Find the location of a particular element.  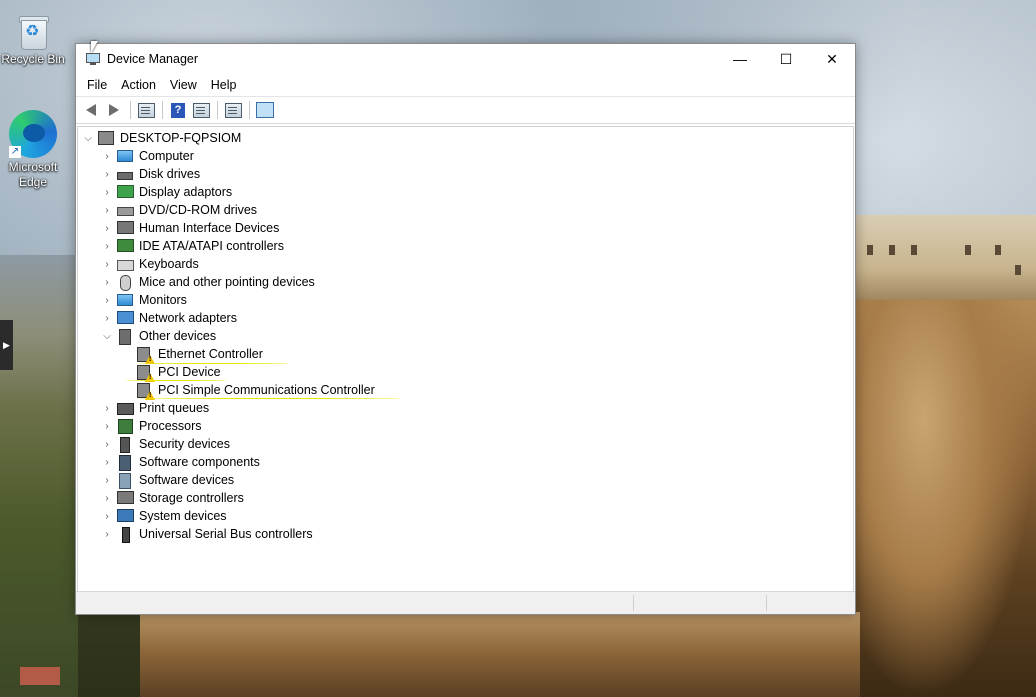

menu-file: File is located at coordinates (97, 85).